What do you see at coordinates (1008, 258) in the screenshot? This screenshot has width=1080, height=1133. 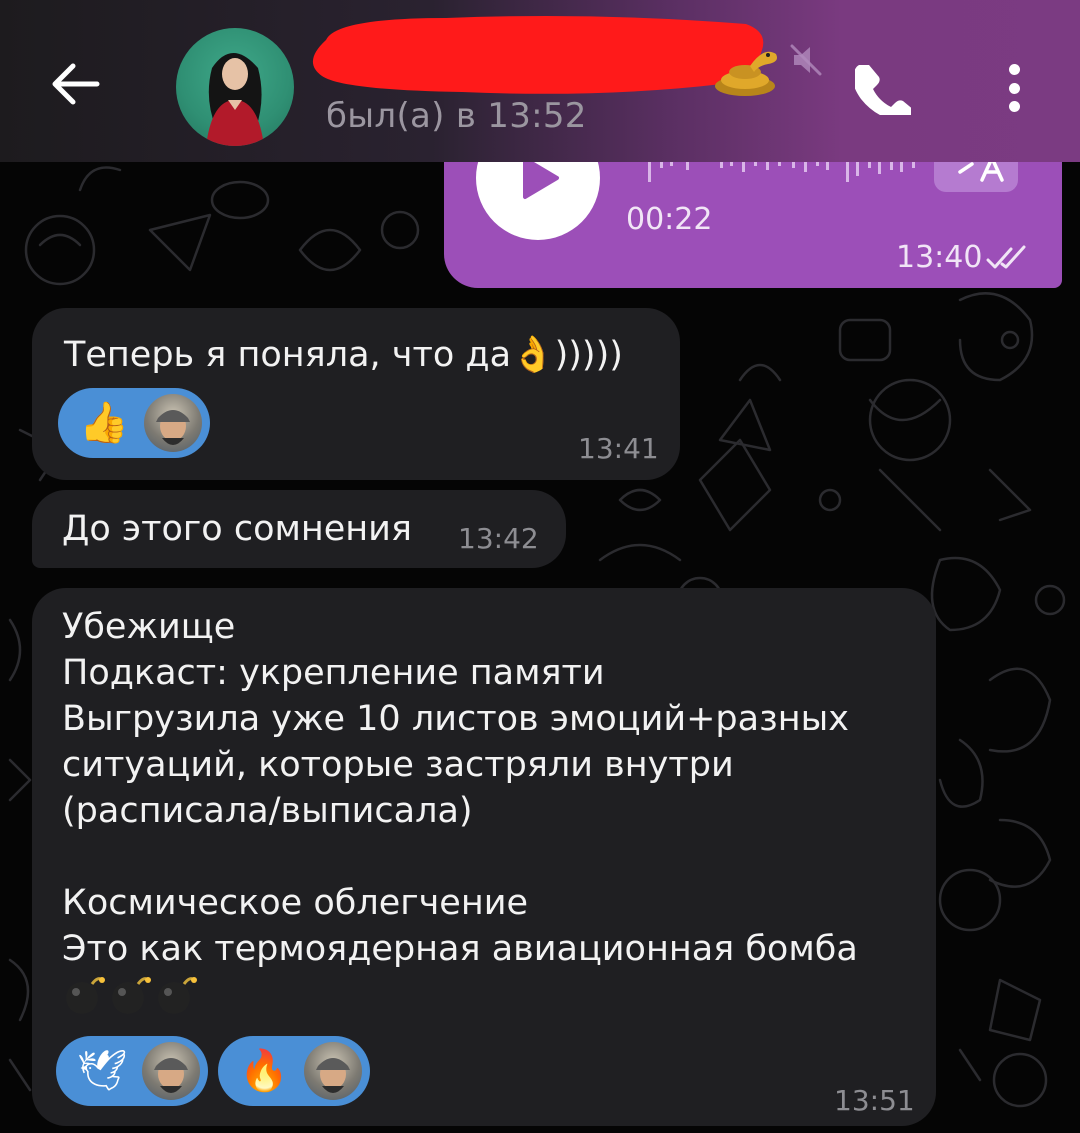 I see `double-check-icon` at bounding box center [1008, 258].